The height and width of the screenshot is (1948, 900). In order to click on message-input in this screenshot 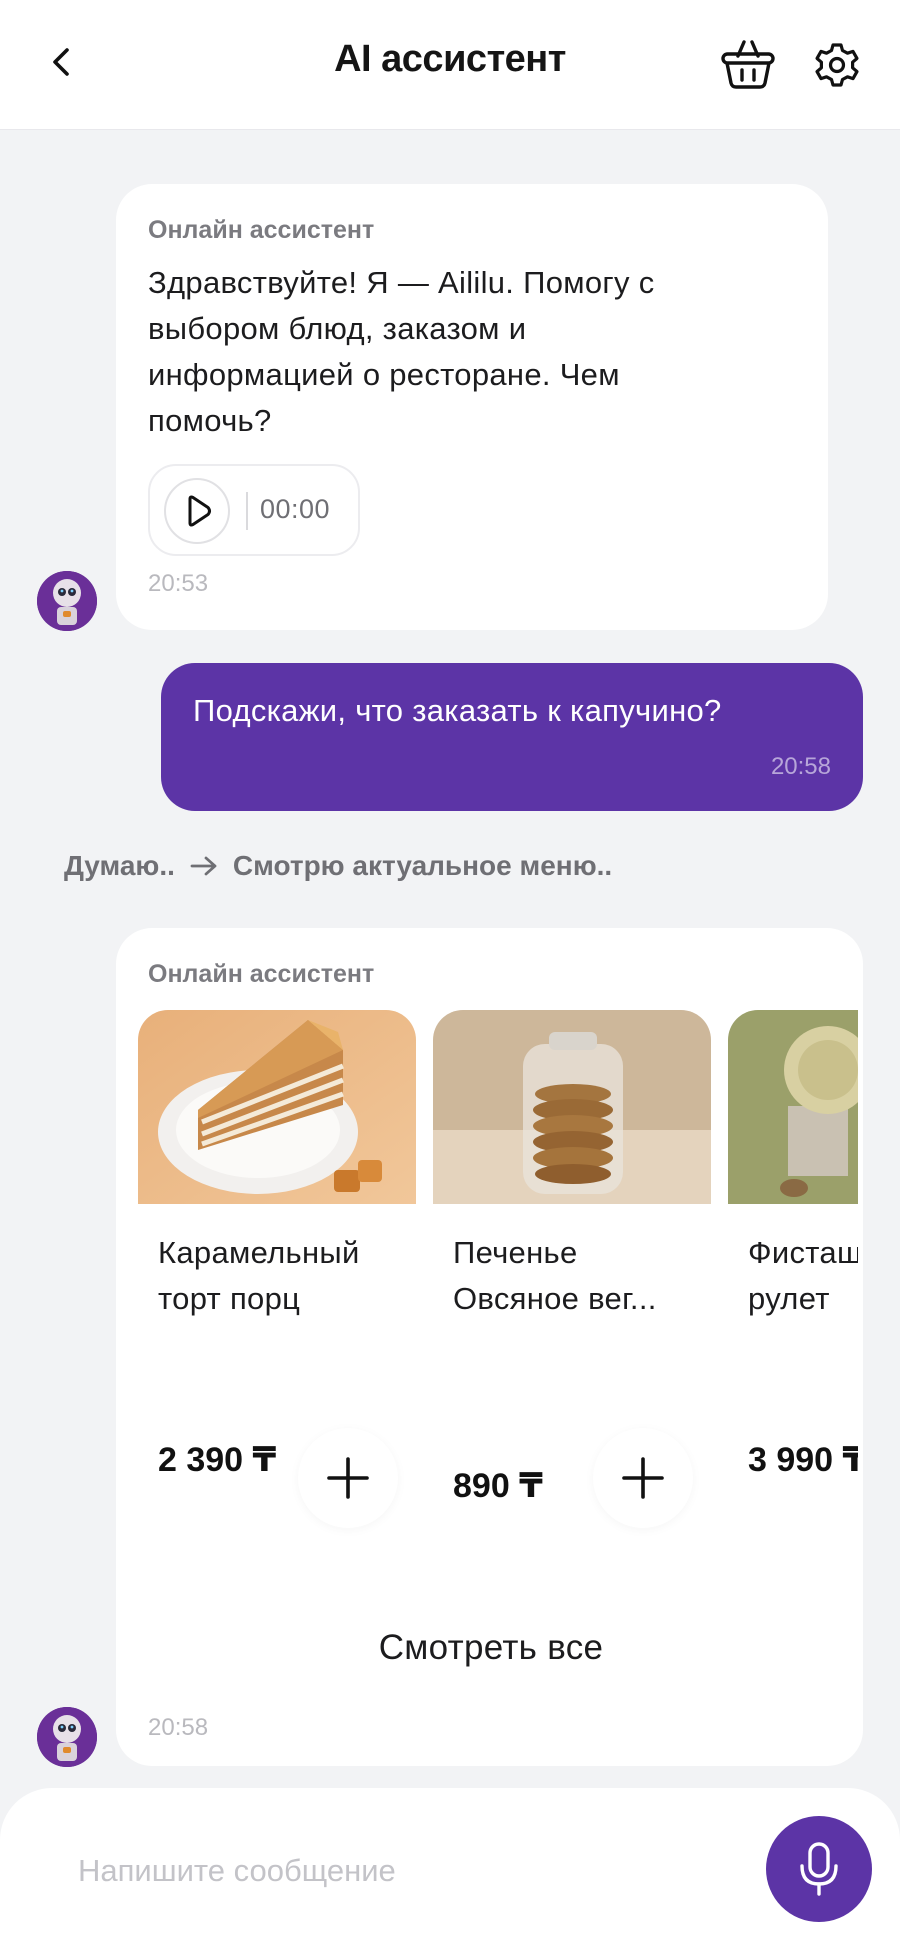, I will do `click(398, 1871)`.